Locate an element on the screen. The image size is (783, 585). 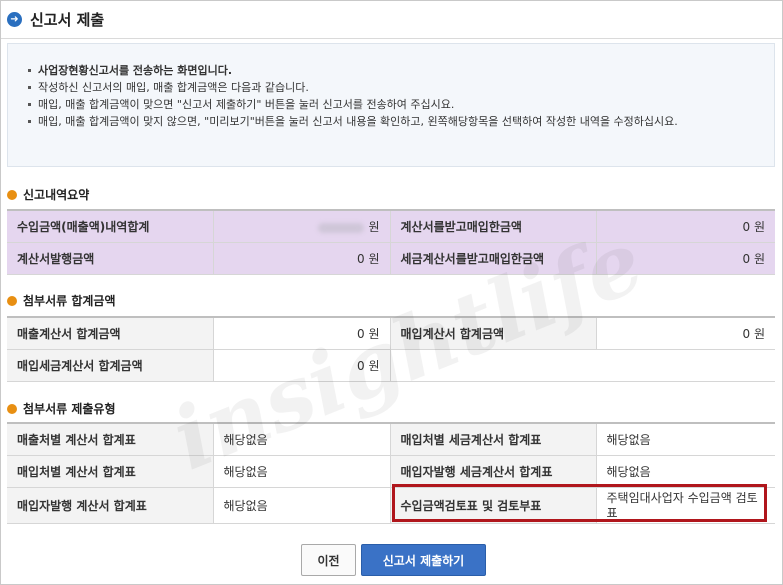
section-attach-total-title: 첨부서류 합계금액 is located at coordinates (61, 300).